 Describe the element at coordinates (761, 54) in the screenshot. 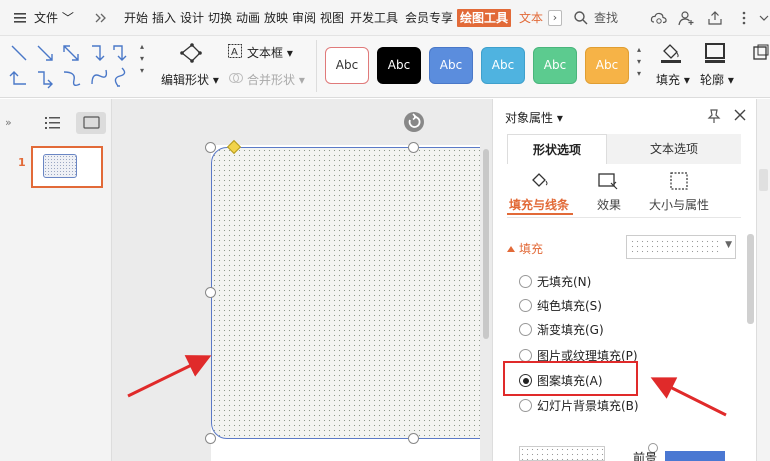

I see `shape-effects-icon` at that location.